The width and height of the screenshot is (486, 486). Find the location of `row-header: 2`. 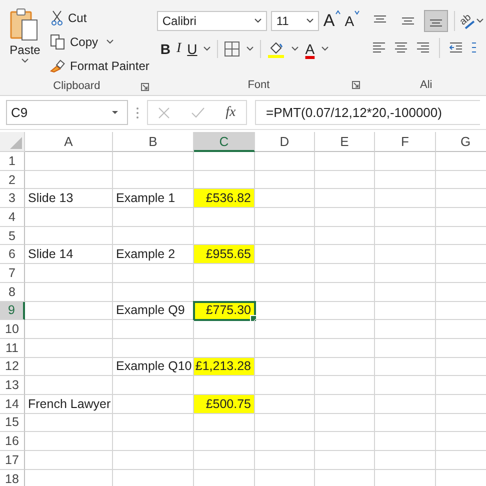

row-header: 2 is located at coordinates (12, 180).